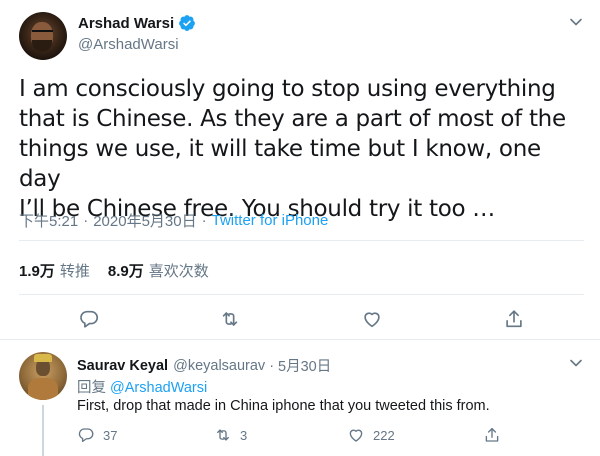  Describe the element at coordinates (270, 220) in the screenshot. I see `tweet-source-link: Twitter for iPhone` at that location.